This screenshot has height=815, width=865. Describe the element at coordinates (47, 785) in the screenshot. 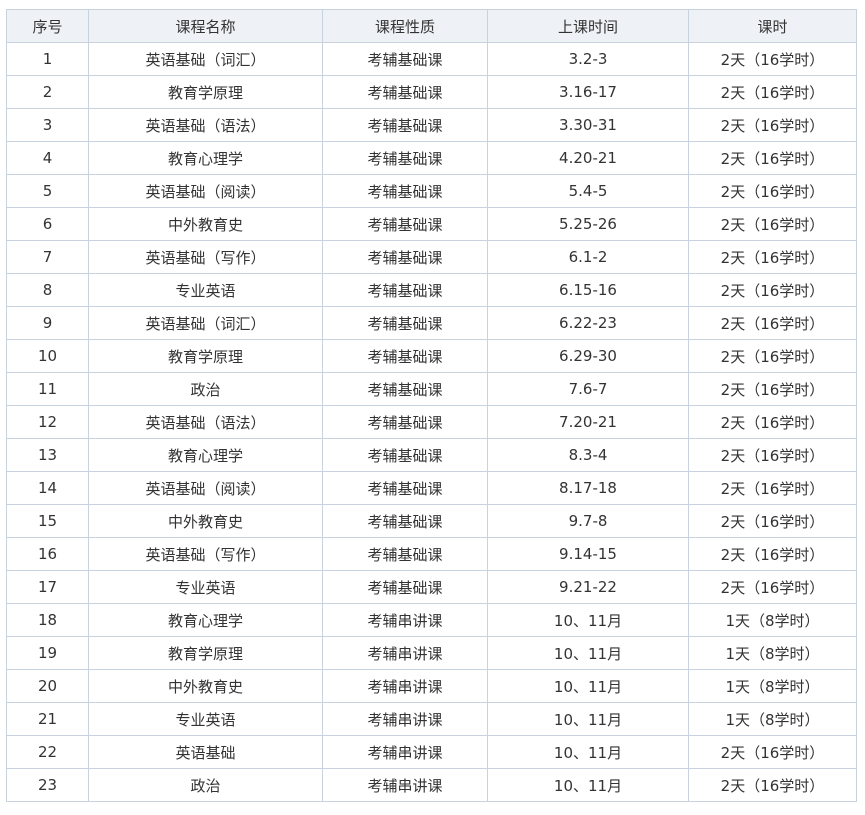

I see `cell-index: 23` at that location.